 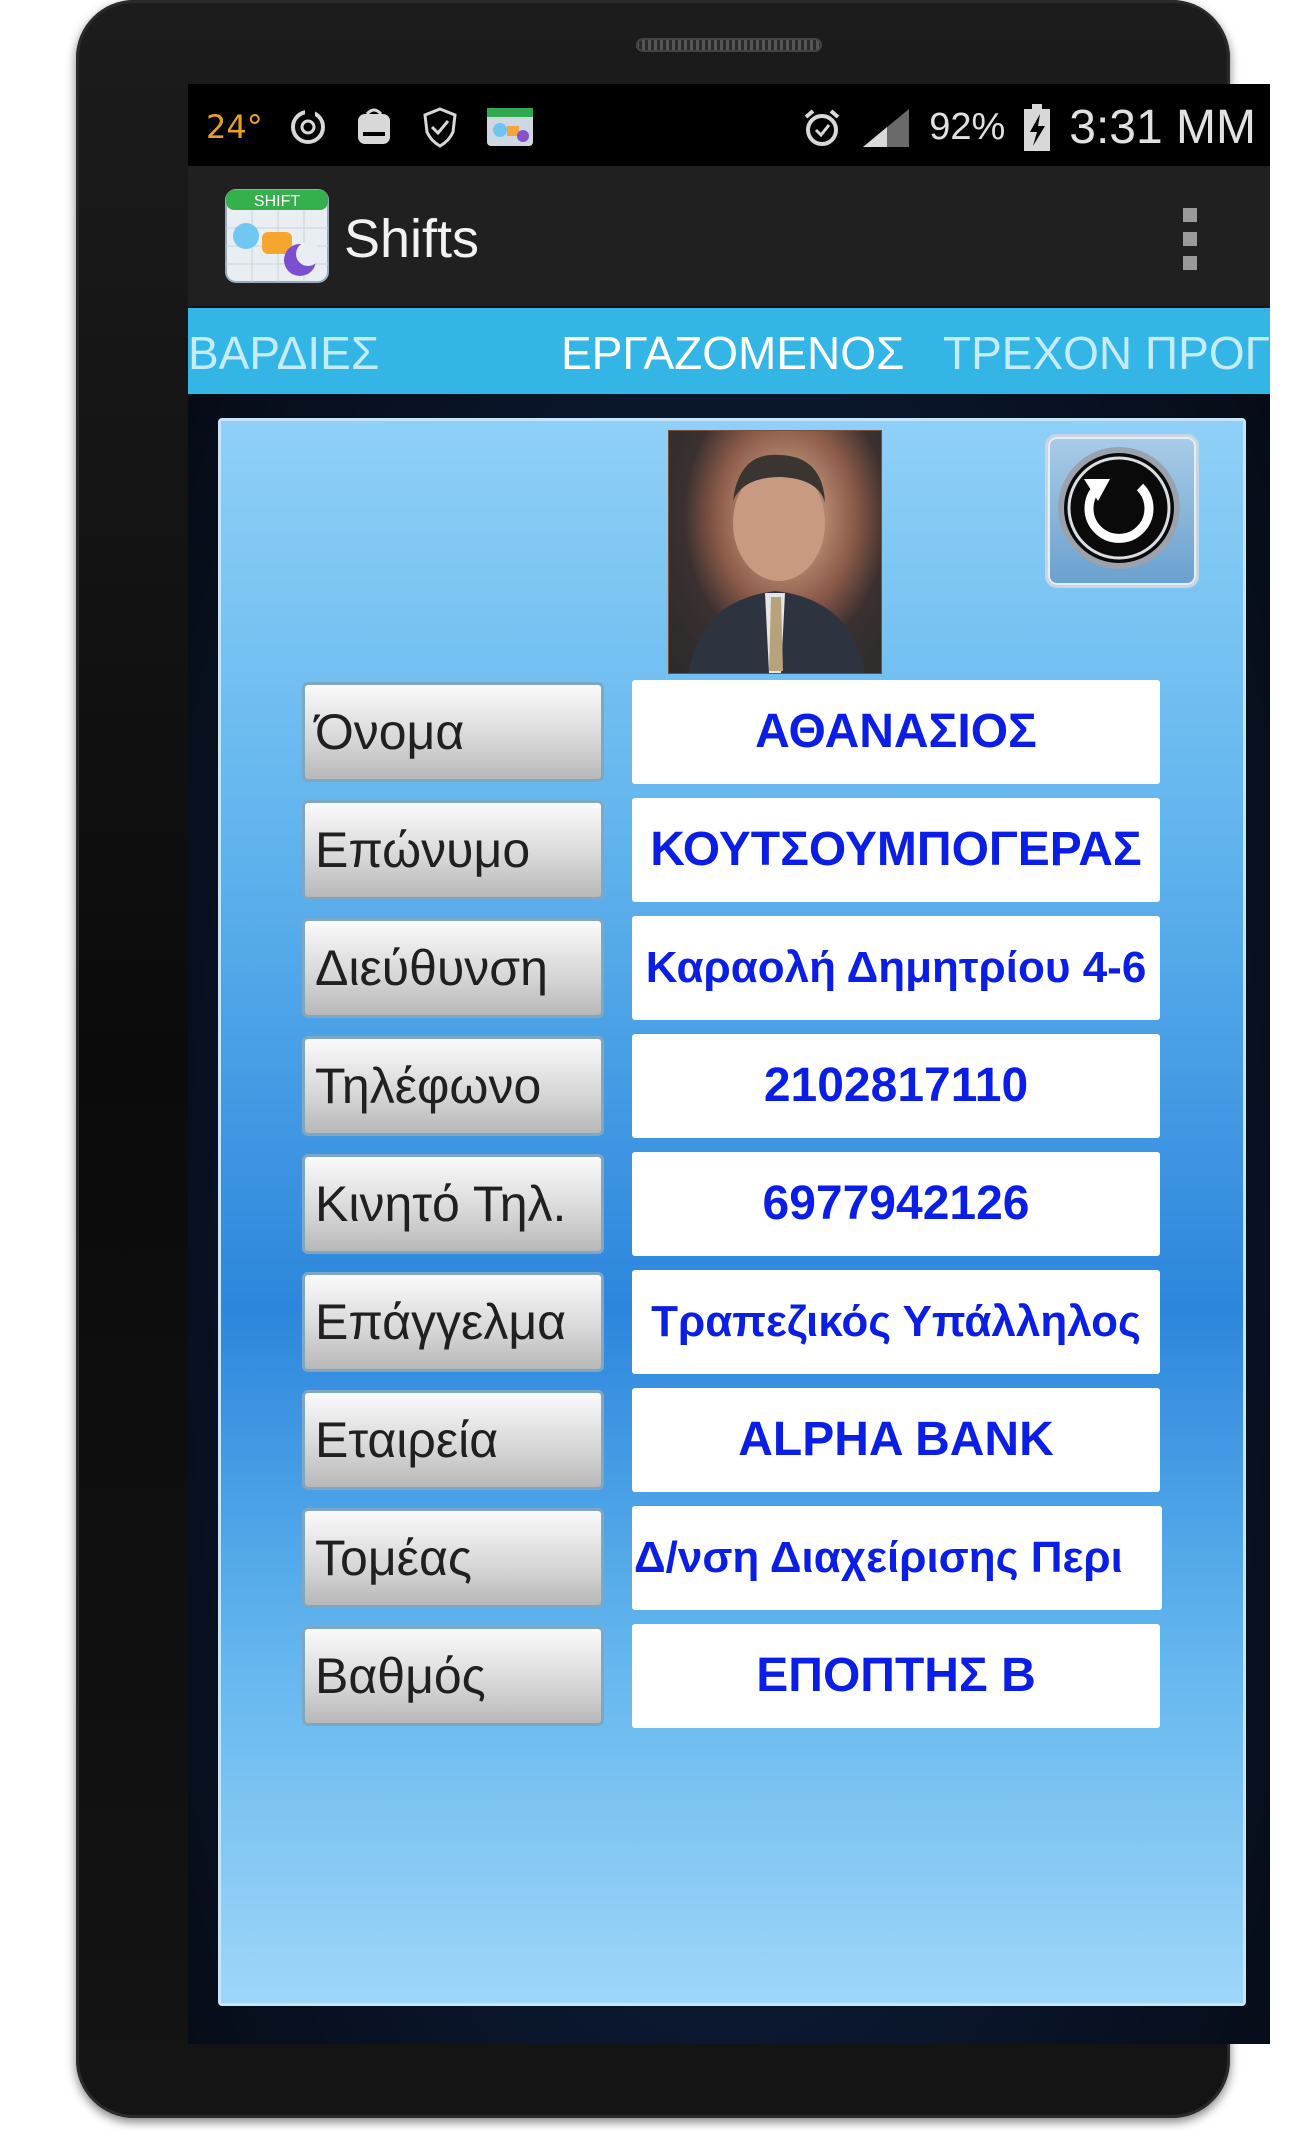 I want to click on field-label: Εταιρεία, so click(x=453, y=1440).